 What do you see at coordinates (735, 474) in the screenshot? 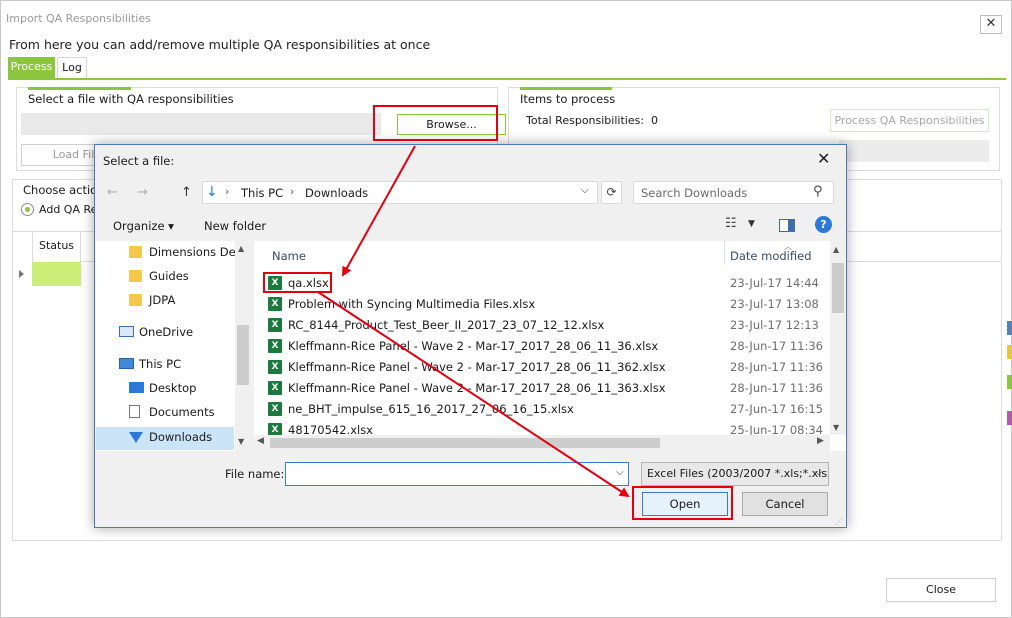
I see `file-type-select: Excel Files (2003/2007 *.xls;*.xlsx` at bounding box center [735, 474].